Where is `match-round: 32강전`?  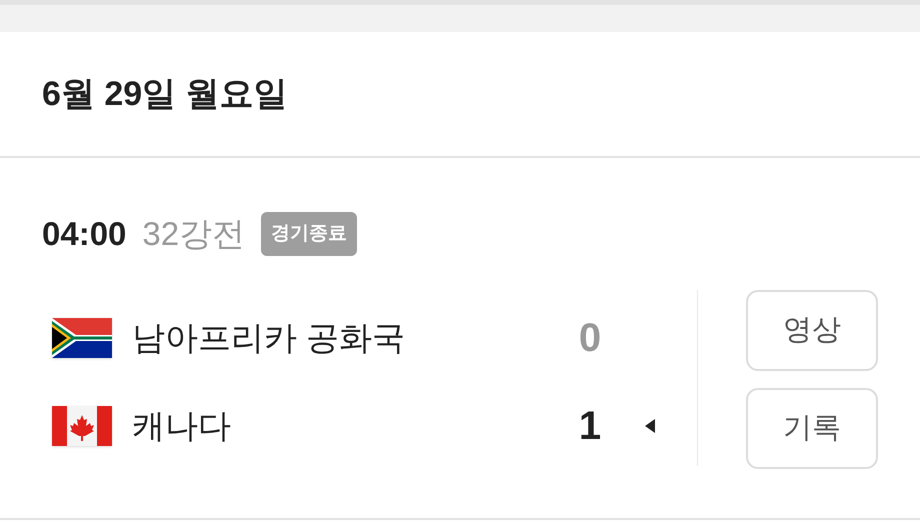
match-round: 32강전 is located at coordinates (194, 234).